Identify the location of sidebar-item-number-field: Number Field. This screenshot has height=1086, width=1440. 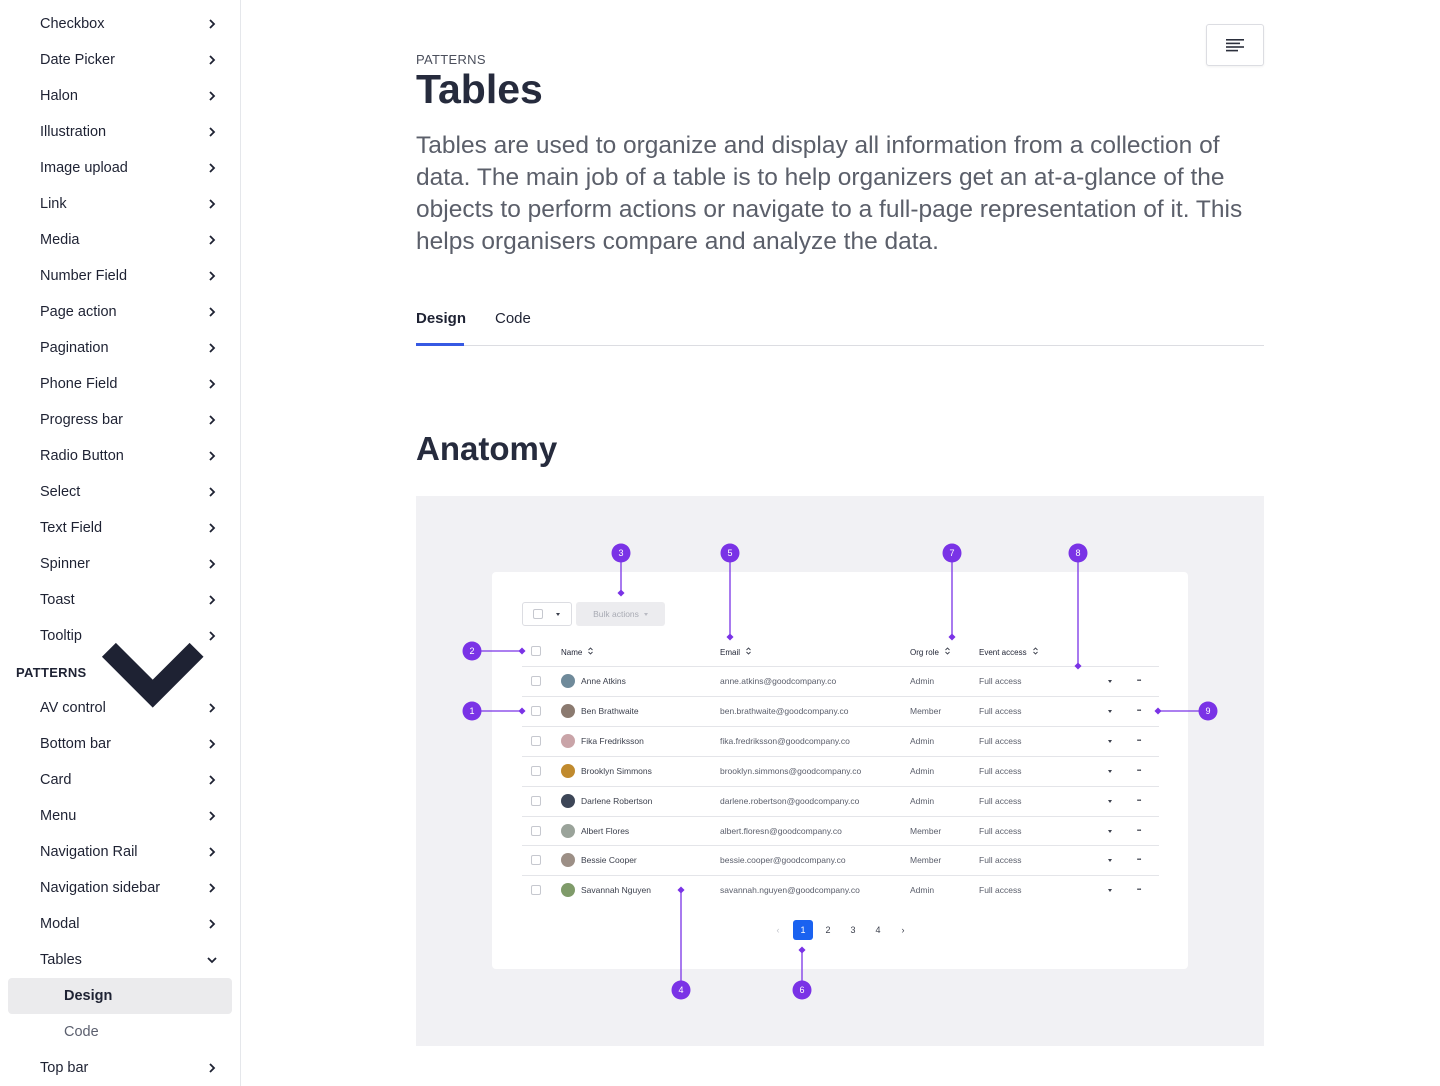
(120, 276).